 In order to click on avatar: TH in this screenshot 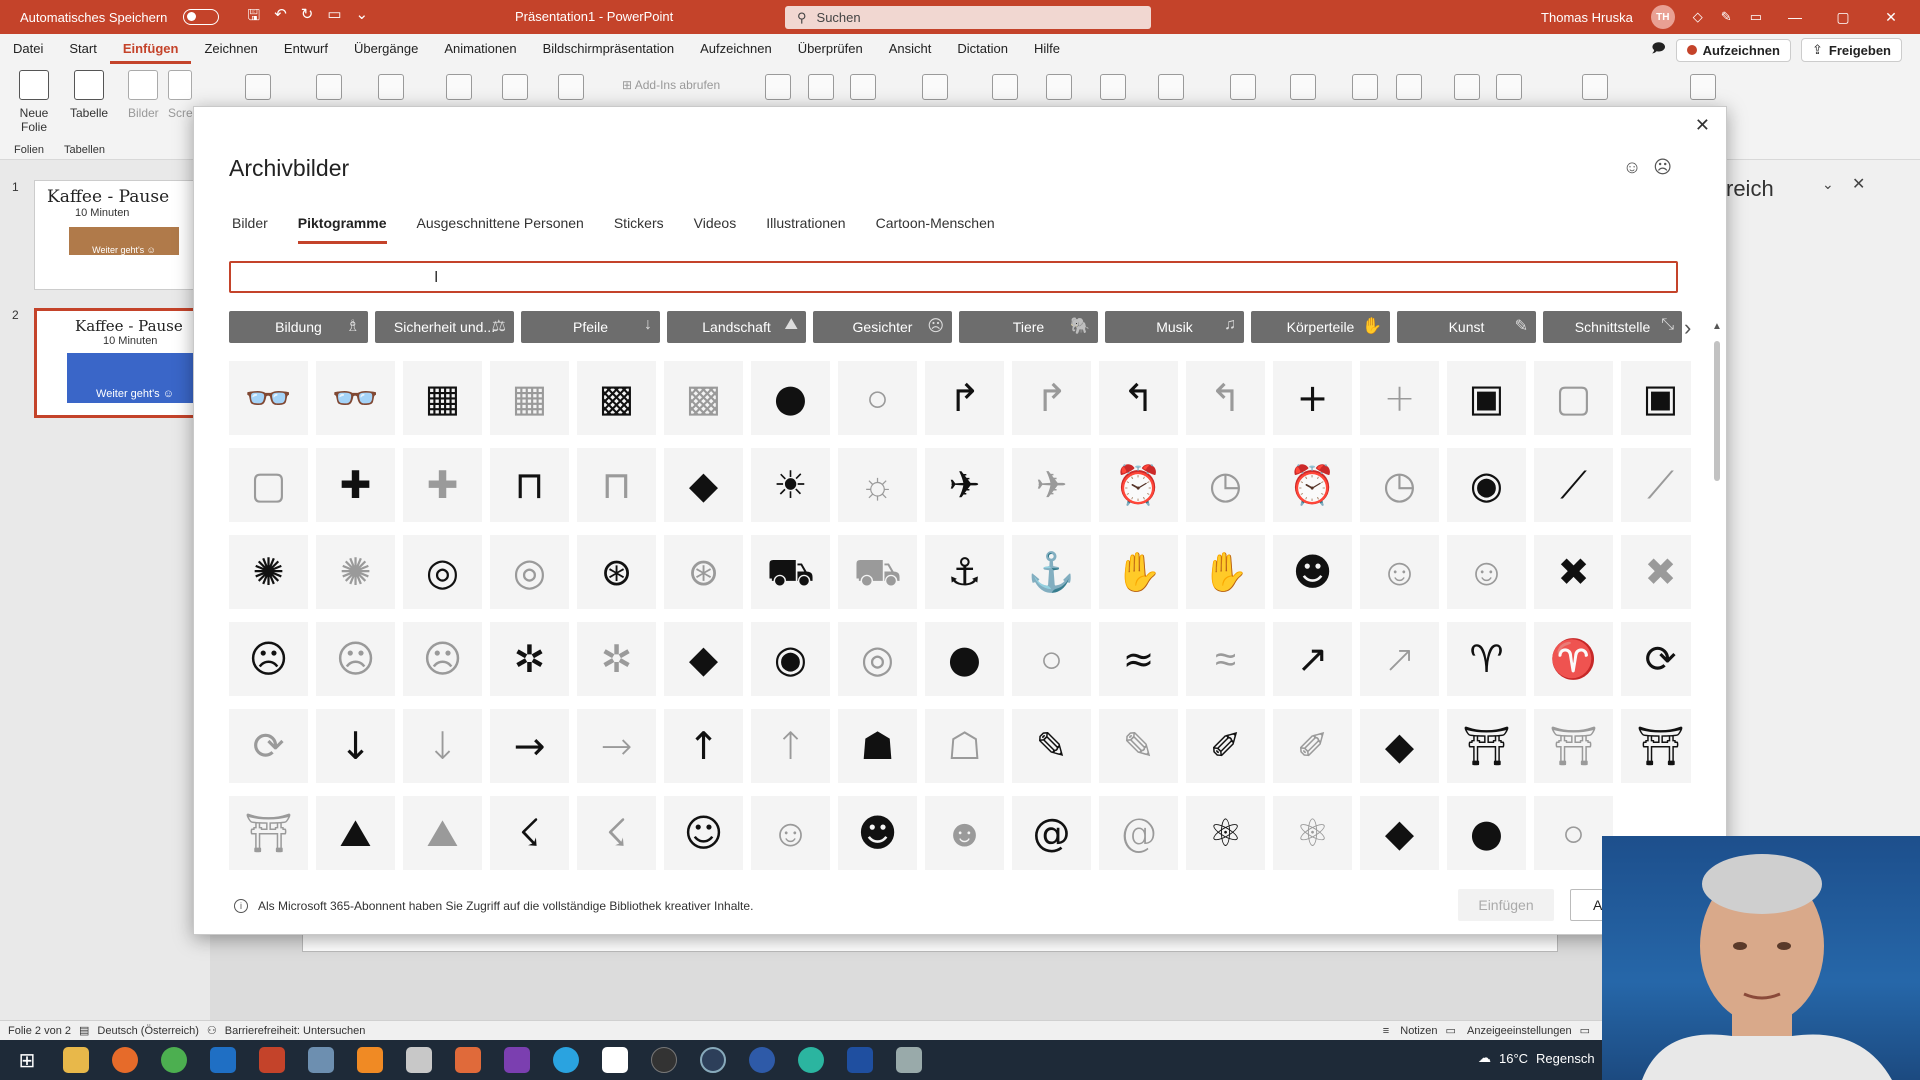, I will do `click(1662, 17)`.